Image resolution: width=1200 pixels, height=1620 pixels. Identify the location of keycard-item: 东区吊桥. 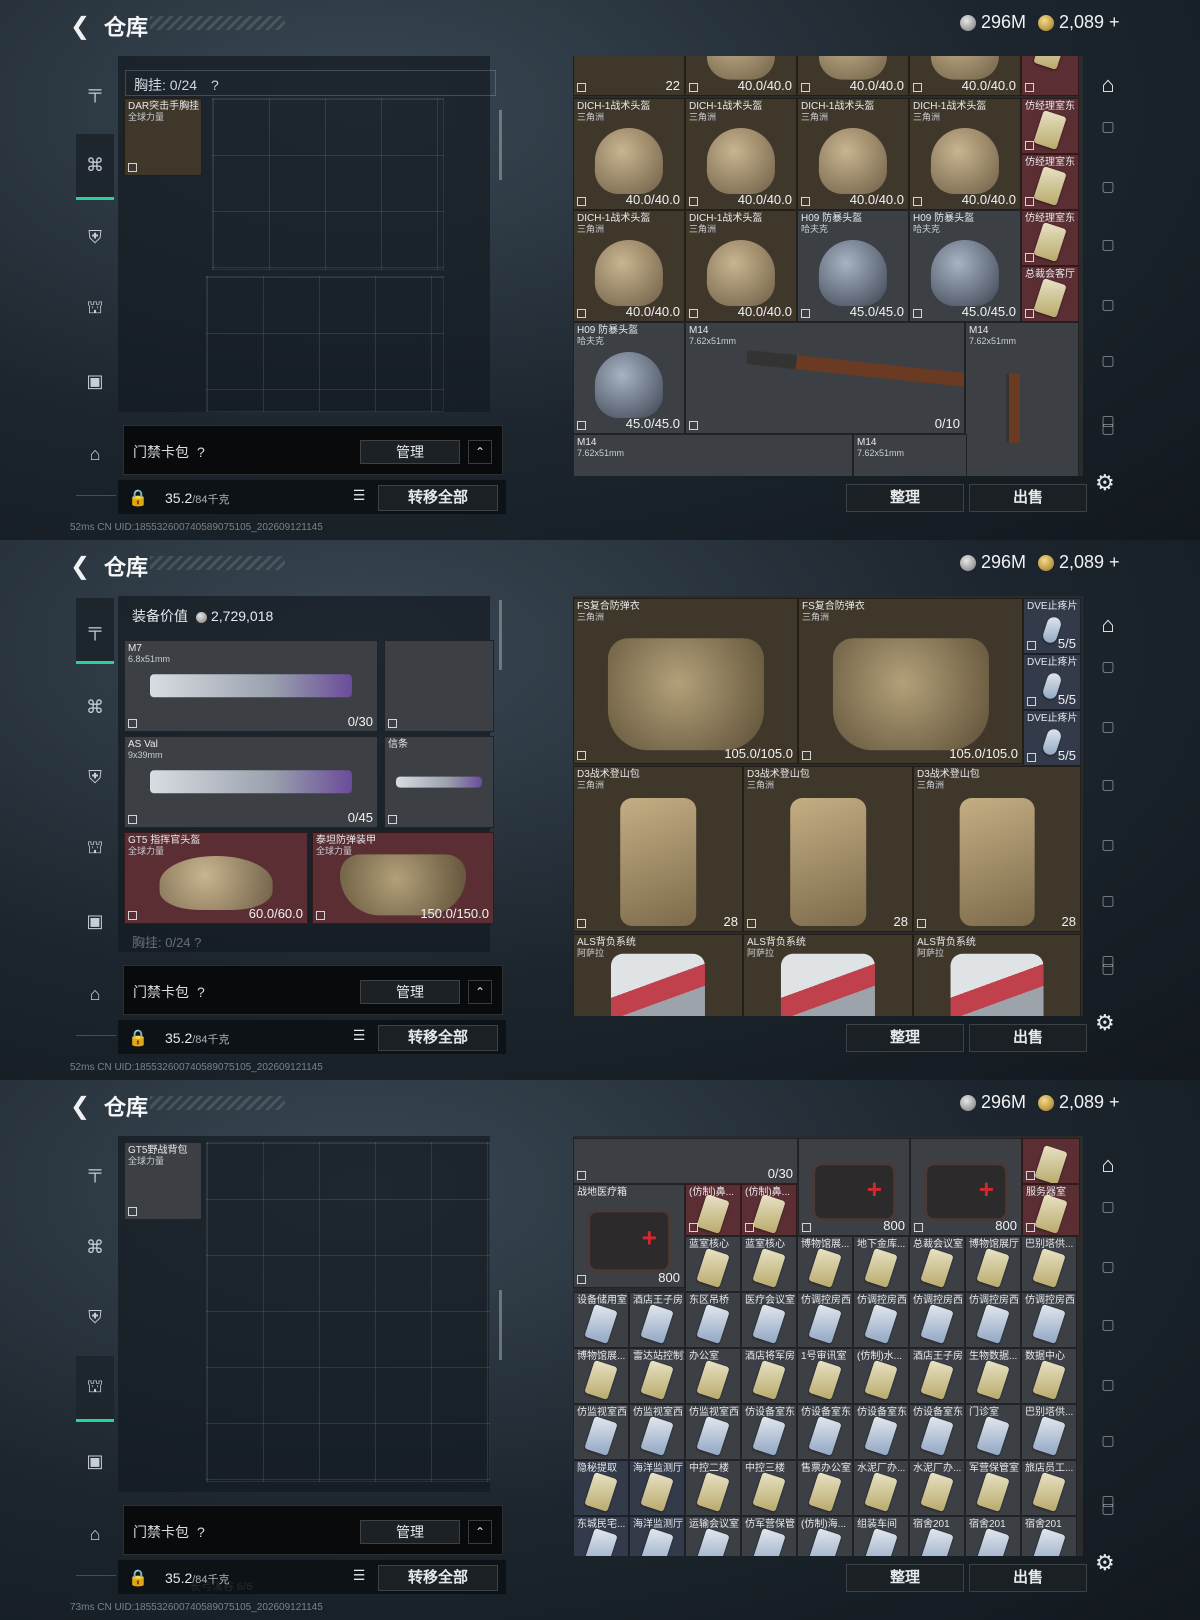
(713, 1320).